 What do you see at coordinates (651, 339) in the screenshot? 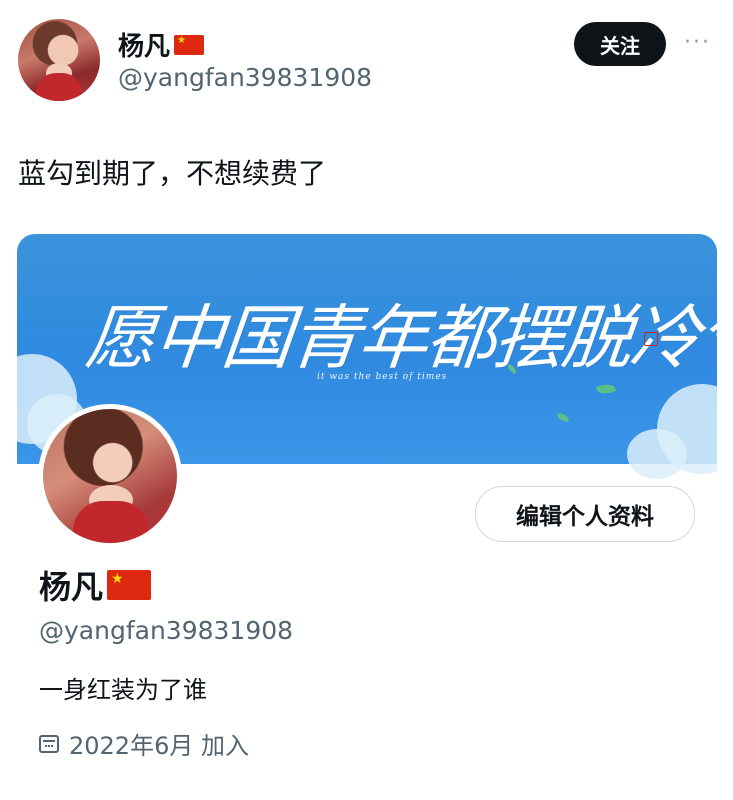
I see `seal-stamp` at bounding box center [651, 339].